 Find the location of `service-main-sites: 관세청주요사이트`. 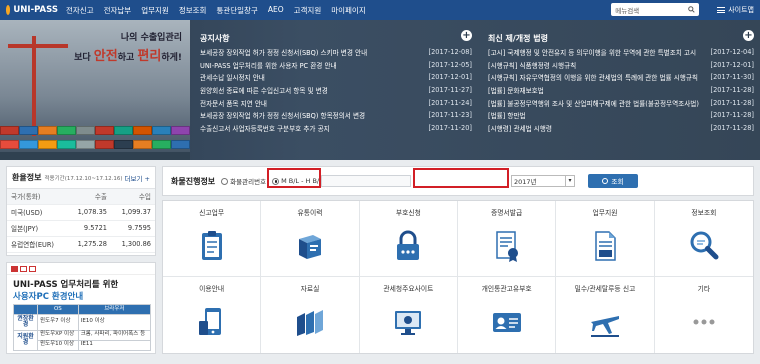

service-main-sites: 관세청주요사이트 is located at coordinates (409, 315).